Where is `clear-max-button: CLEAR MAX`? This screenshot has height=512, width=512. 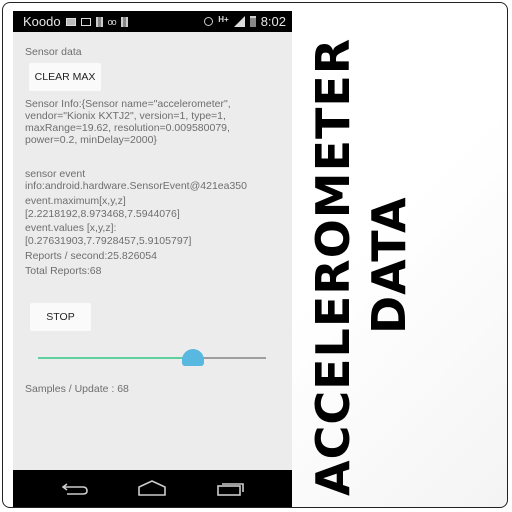 clear-max-button: CLEAR MAX is located at coordinates (65, 77).